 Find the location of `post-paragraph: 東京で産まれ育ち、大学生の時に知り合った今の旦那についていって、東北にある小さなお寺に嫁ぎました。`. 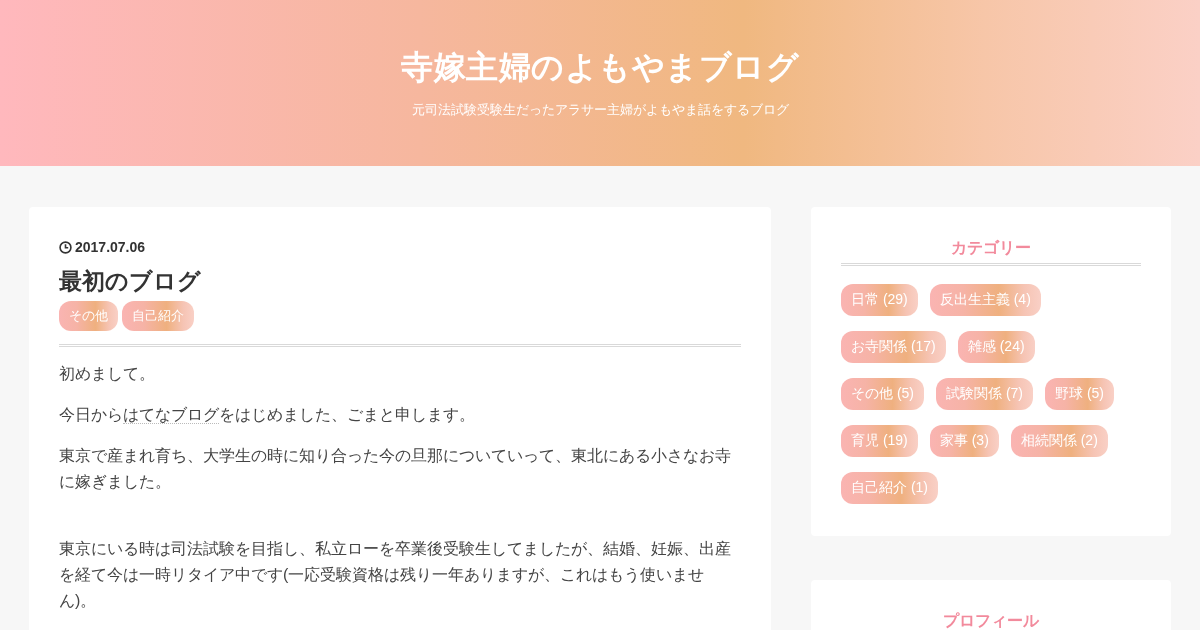

post-paragraph: 東京で産まれ育ち、大学生の時に知り合った今の旦那についていって、東北にある小さなお寺に嫁ぎました。 is located at coordinates (395, 469).